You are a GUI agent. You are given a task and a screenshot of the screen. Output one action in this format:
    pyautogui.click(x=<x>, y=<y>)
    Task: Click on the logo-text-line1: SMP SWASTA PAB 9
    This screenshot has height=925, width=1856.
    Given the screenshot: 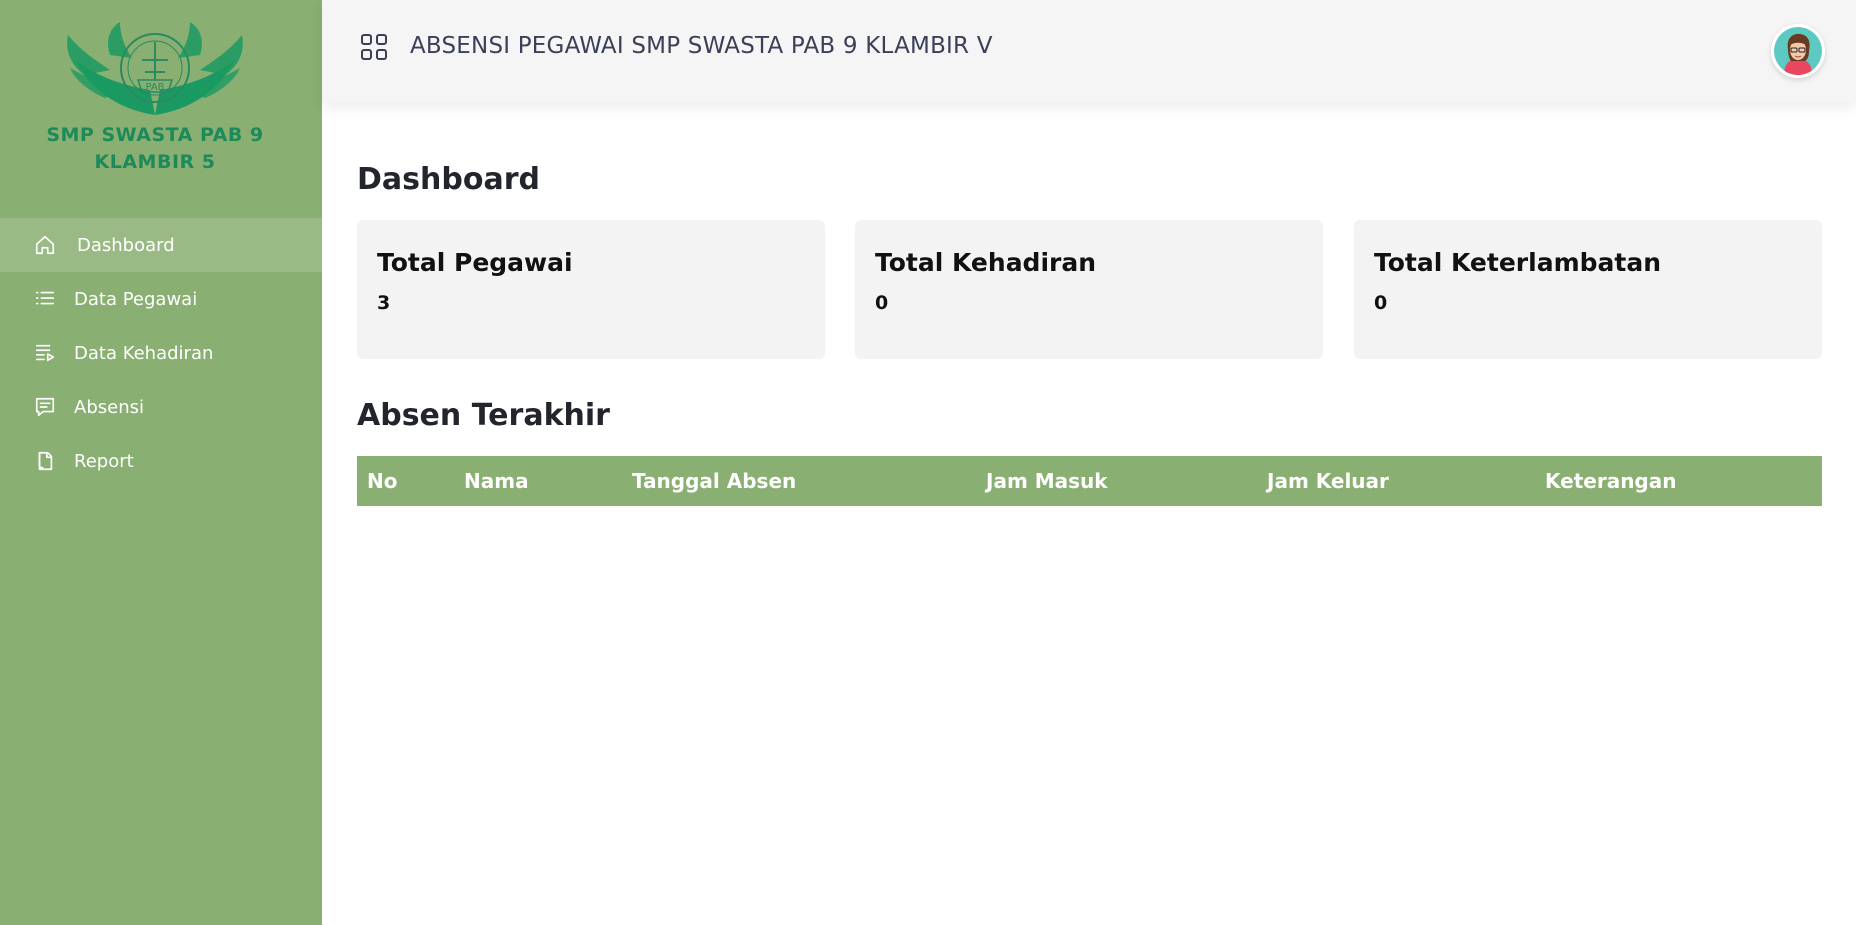 What is the action you would take?
    pyautogui.click(x=155, y=135)
    